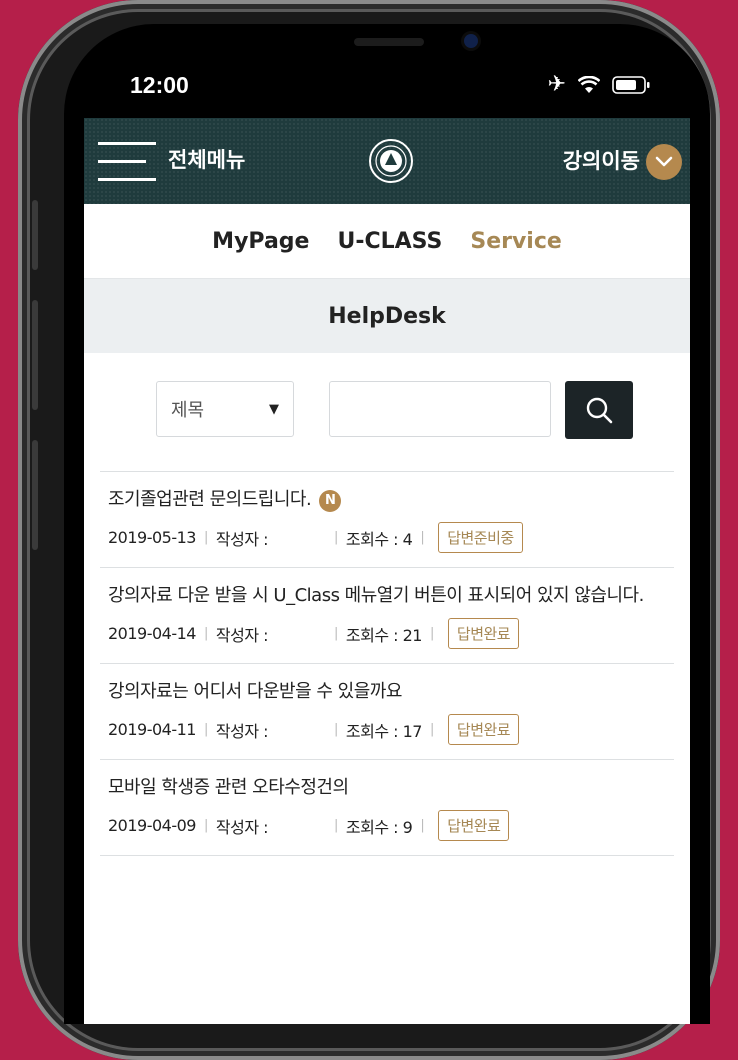 The width and height of the screenshot is (738, 1060). What do you see at coordinates (387, 316) in the screenshot?
I see `page-title: HelpDesk` at bounding box center [387, 316].